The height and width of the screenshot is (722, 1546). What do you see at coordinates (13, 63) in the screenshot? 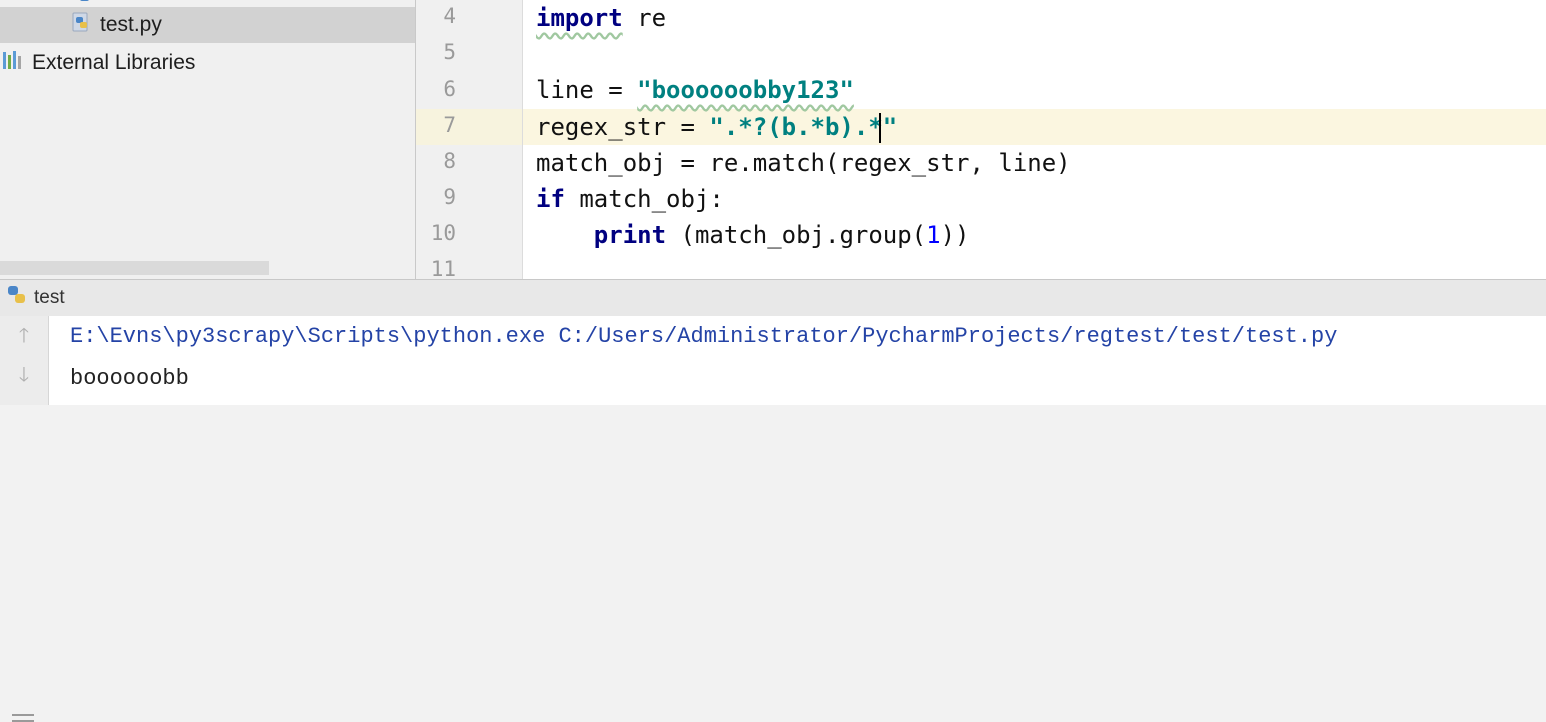
I see `libraries-icon` at bounding box center [13, 63].